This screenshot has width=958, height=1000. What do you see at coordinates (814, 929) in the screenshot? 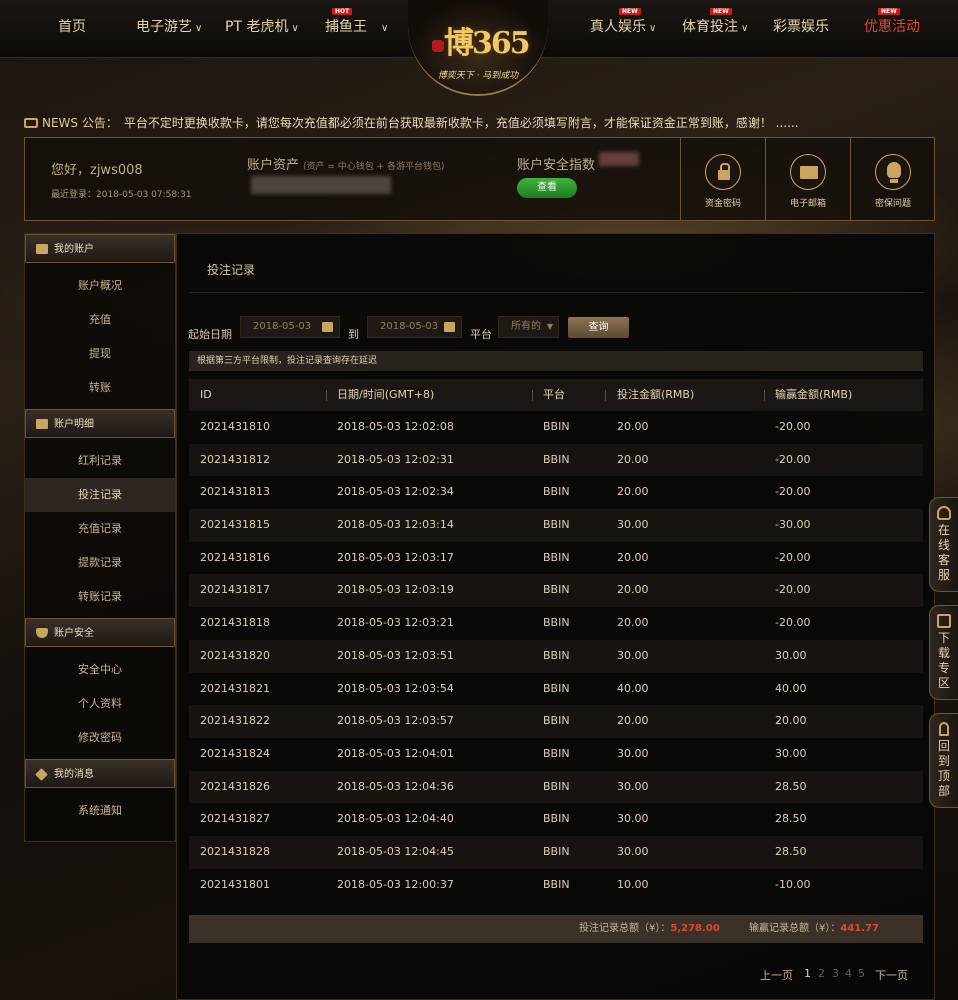
I see `win-total: 输赢记录总额（¥）：441.77` at bounding box center [814, 929].